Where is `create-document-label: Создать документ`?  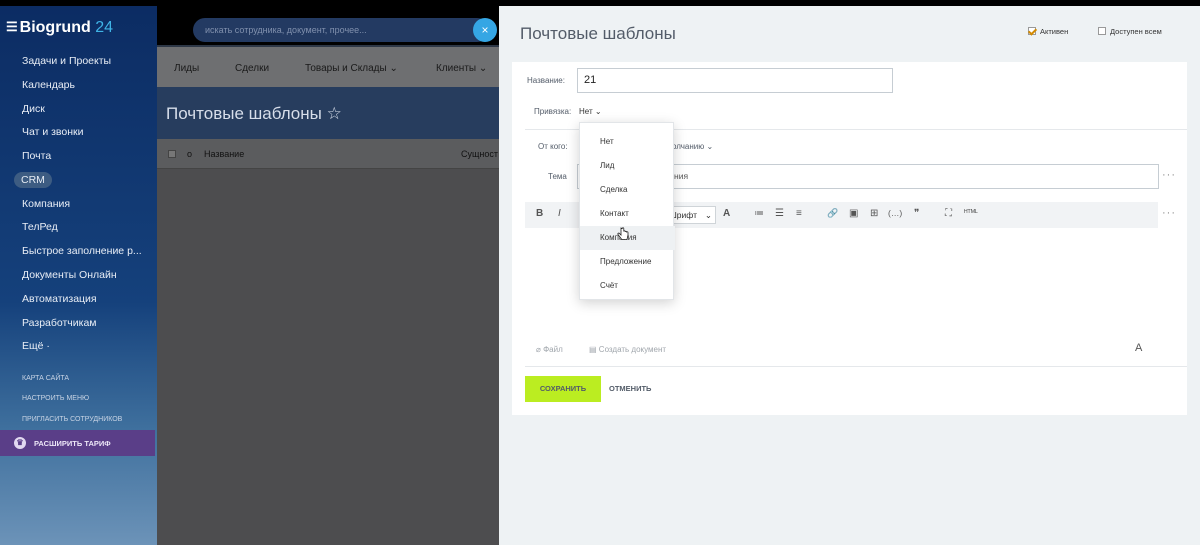
create-document-label: Создать документ is located at coordinates (632, 349).